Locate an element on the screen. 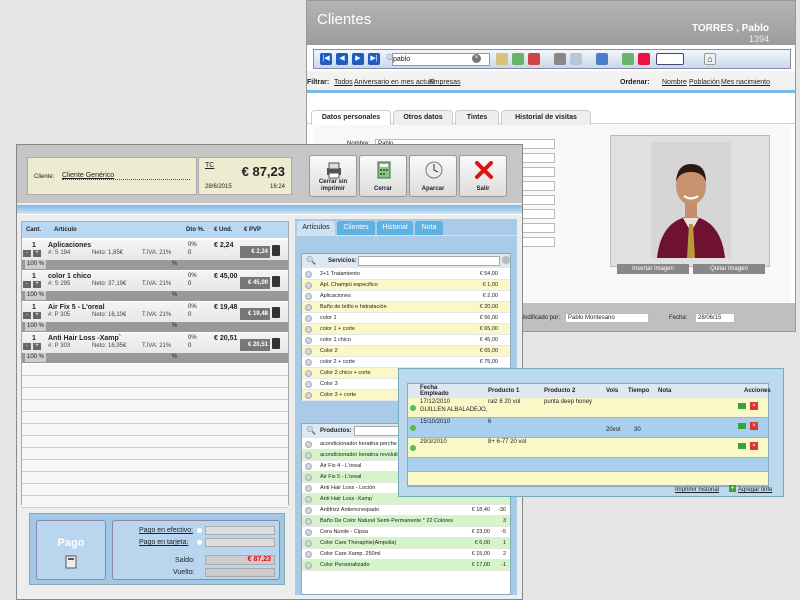  delete-icon is located at coordinates (534, 59).